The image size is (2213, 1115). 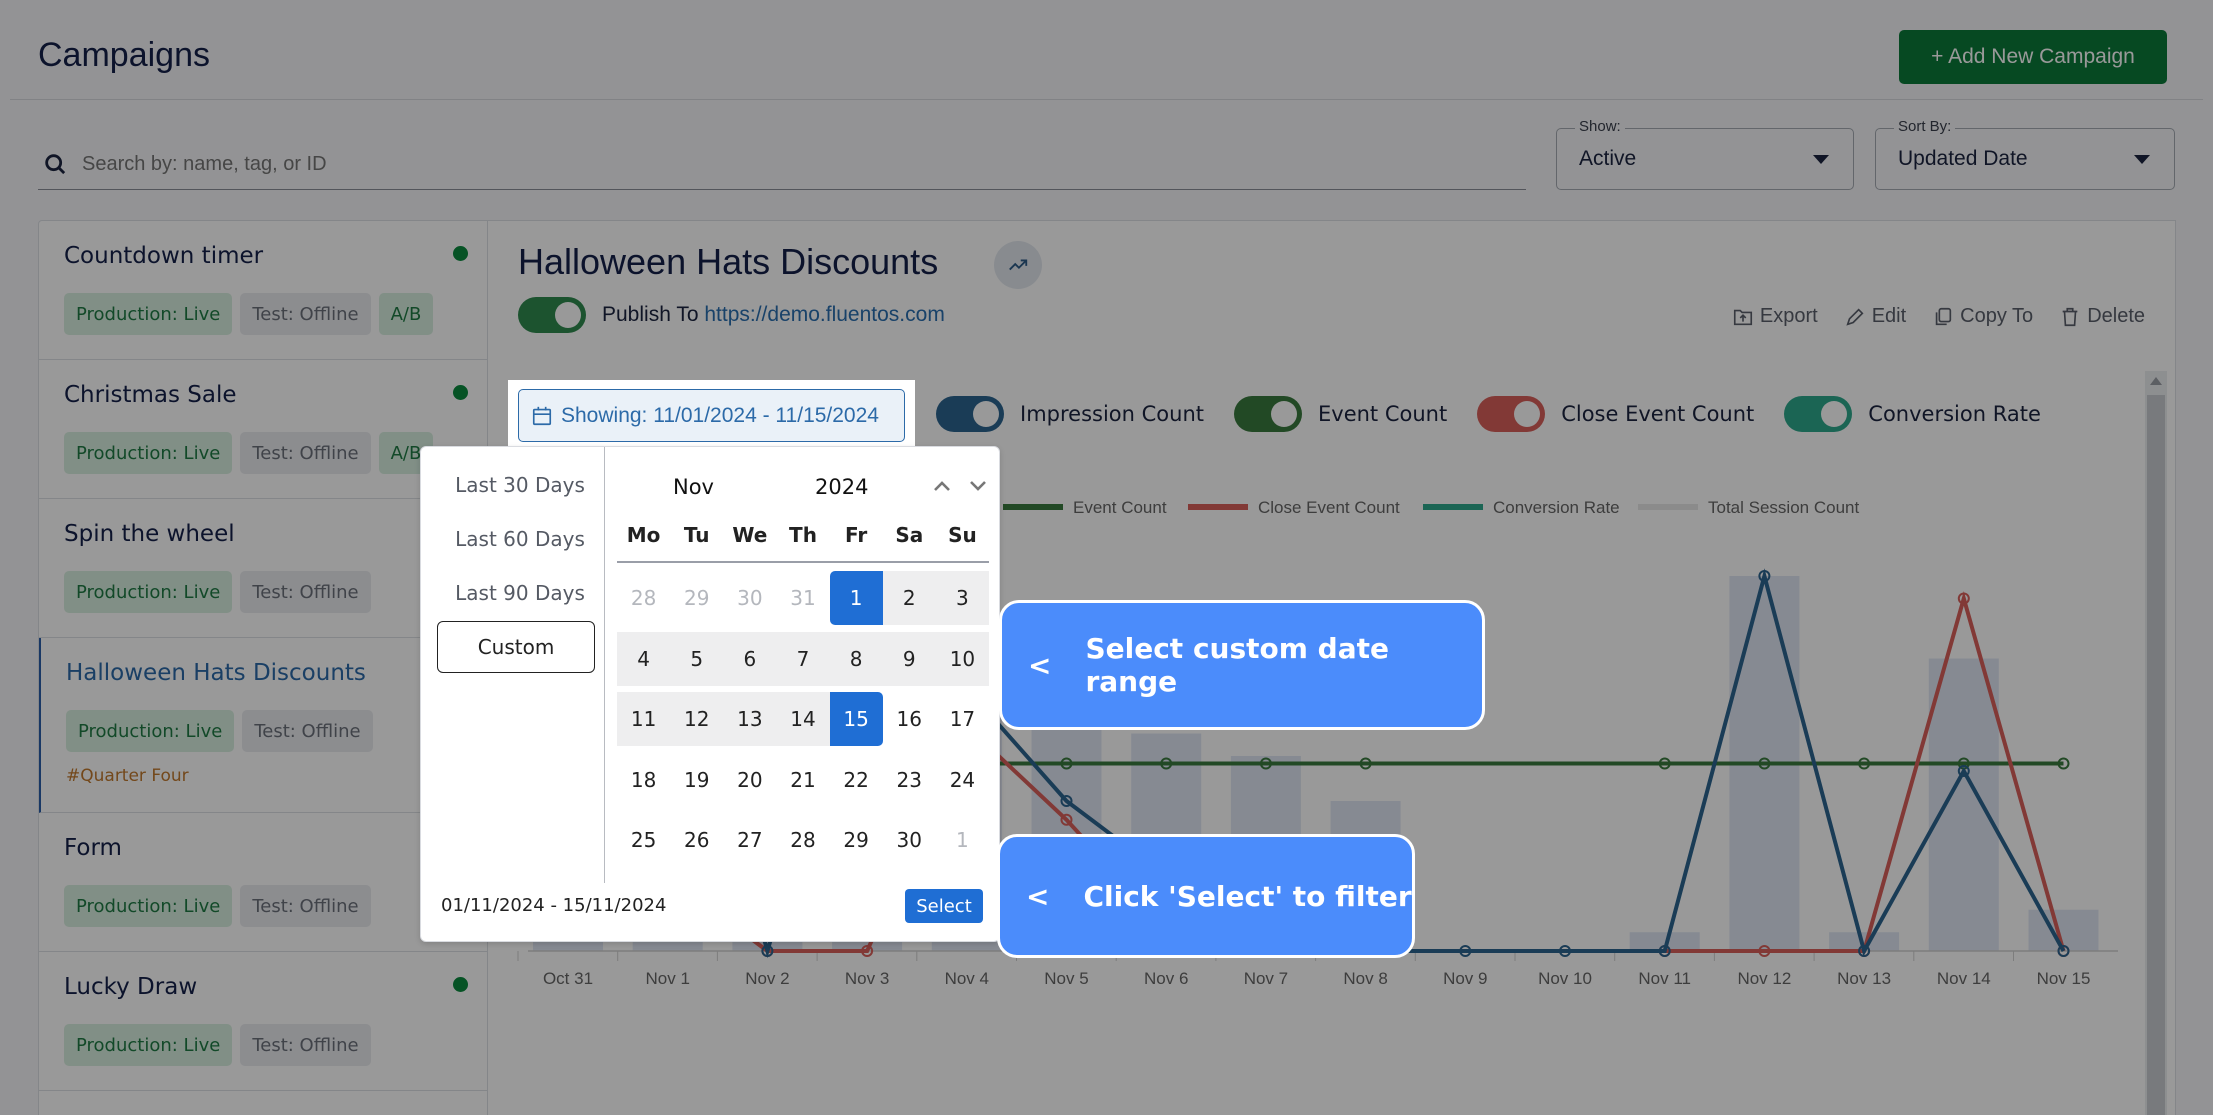 What do you see at coordinates (803, 535) in the screenshot?
I see `weekday-label: Th` at bounding box center [803, 535].